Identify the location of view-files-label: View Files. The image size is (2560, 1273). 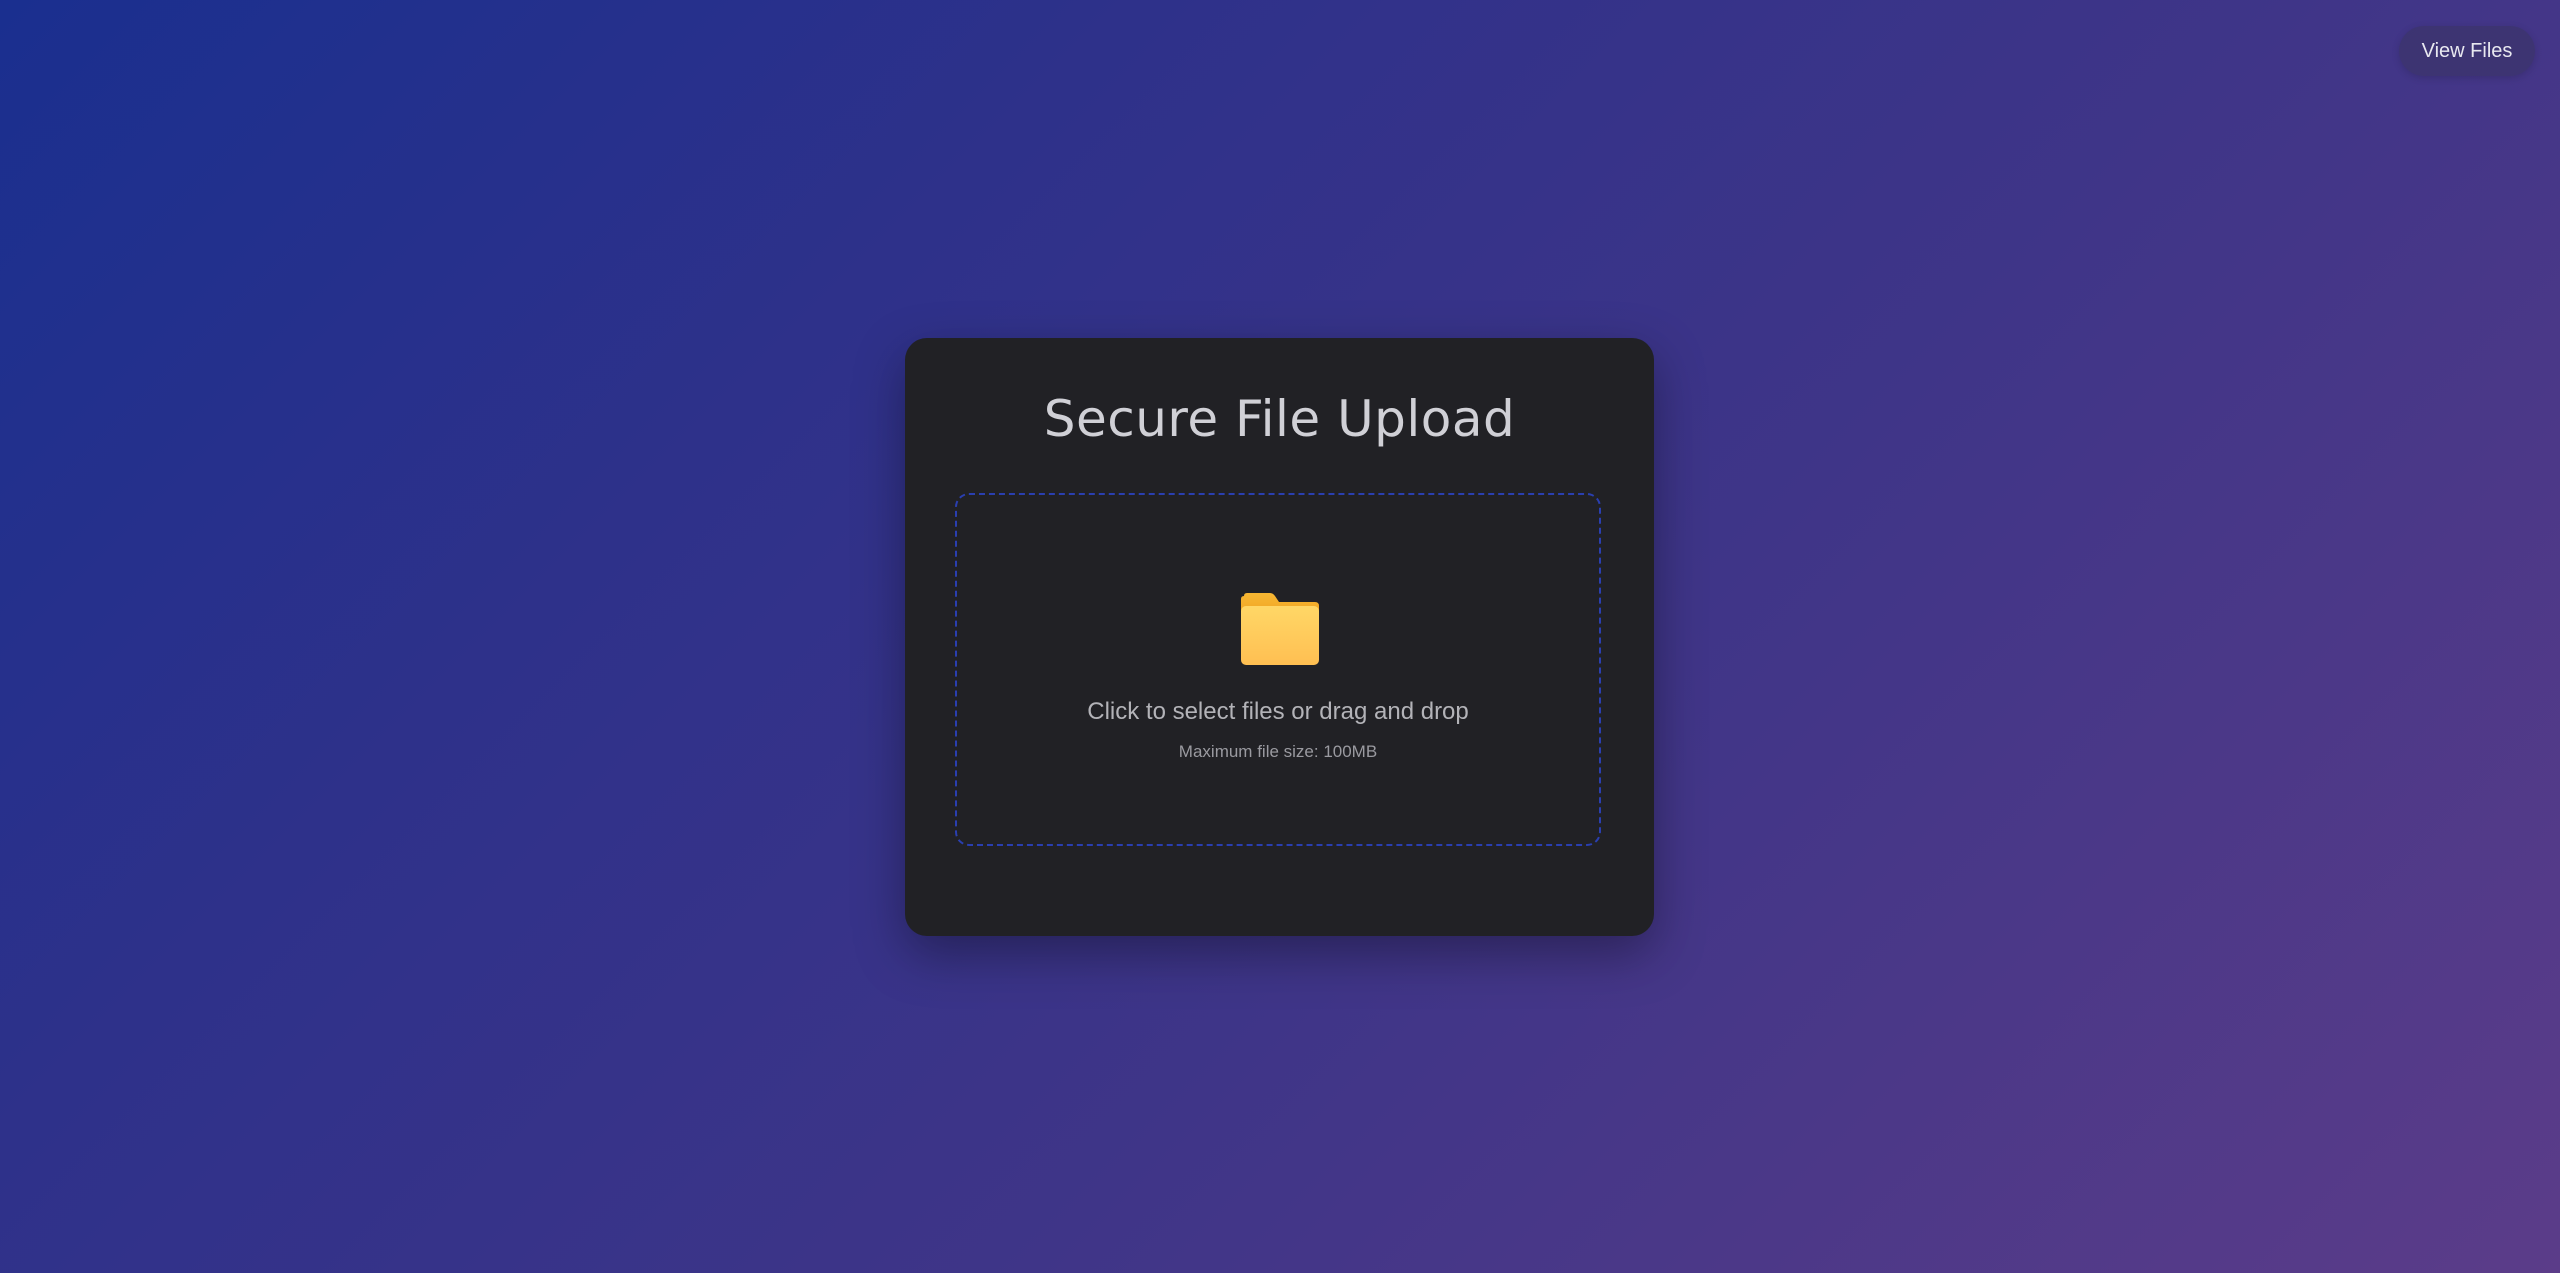
(2467, 50).